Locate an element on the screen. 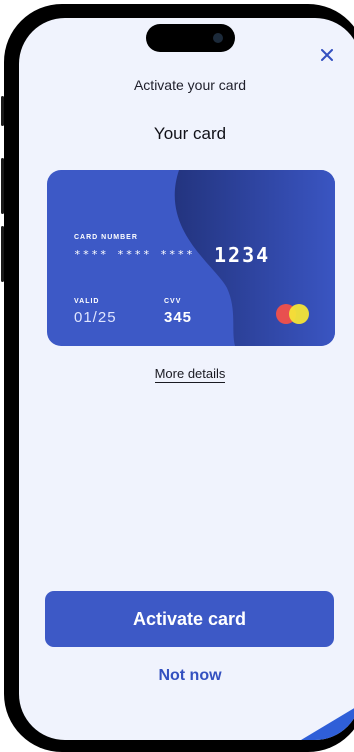 The image size is (354, 752). dynamic-island is located at coordinates (190, 38).